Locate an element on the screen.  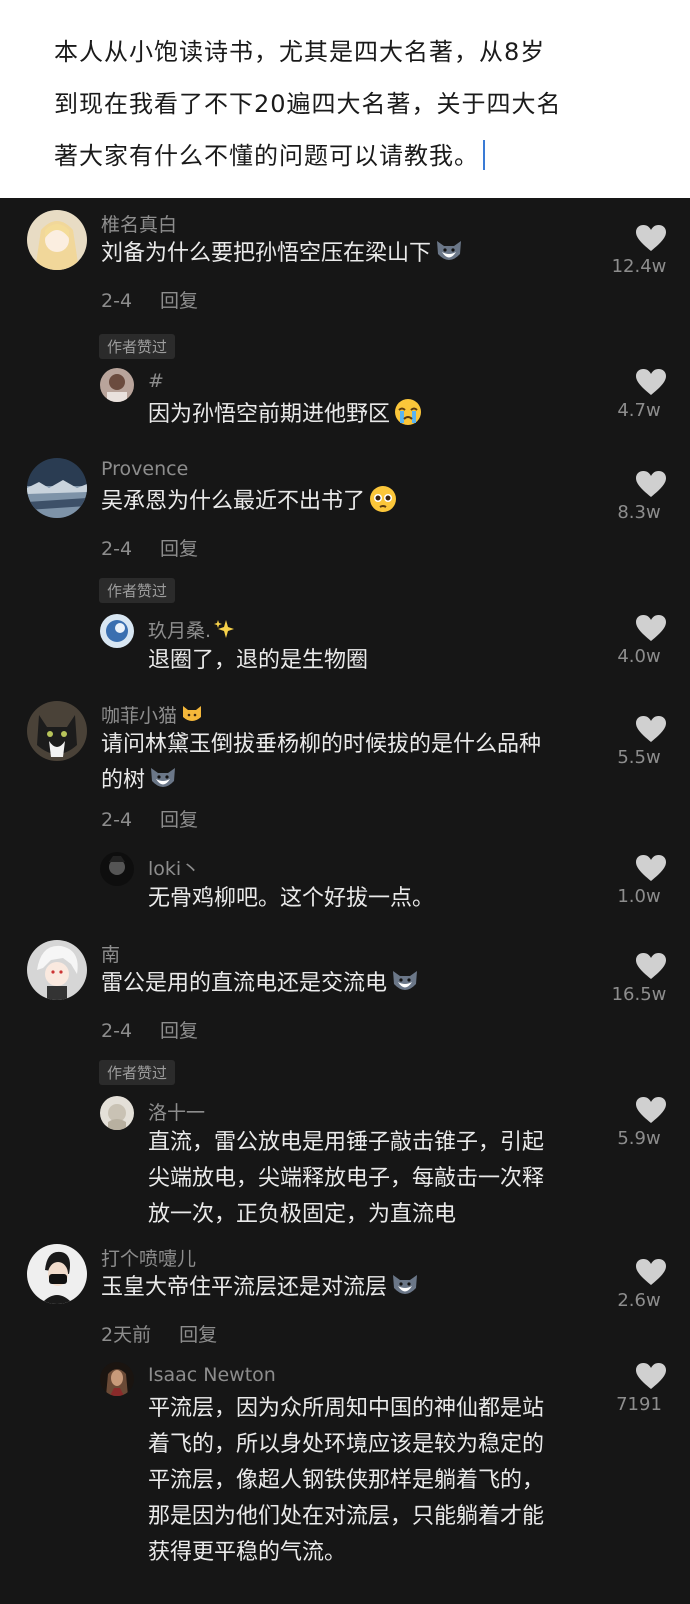
comment-text: 退圈了，退的是生物圈 is located at coordinates (258, 661).